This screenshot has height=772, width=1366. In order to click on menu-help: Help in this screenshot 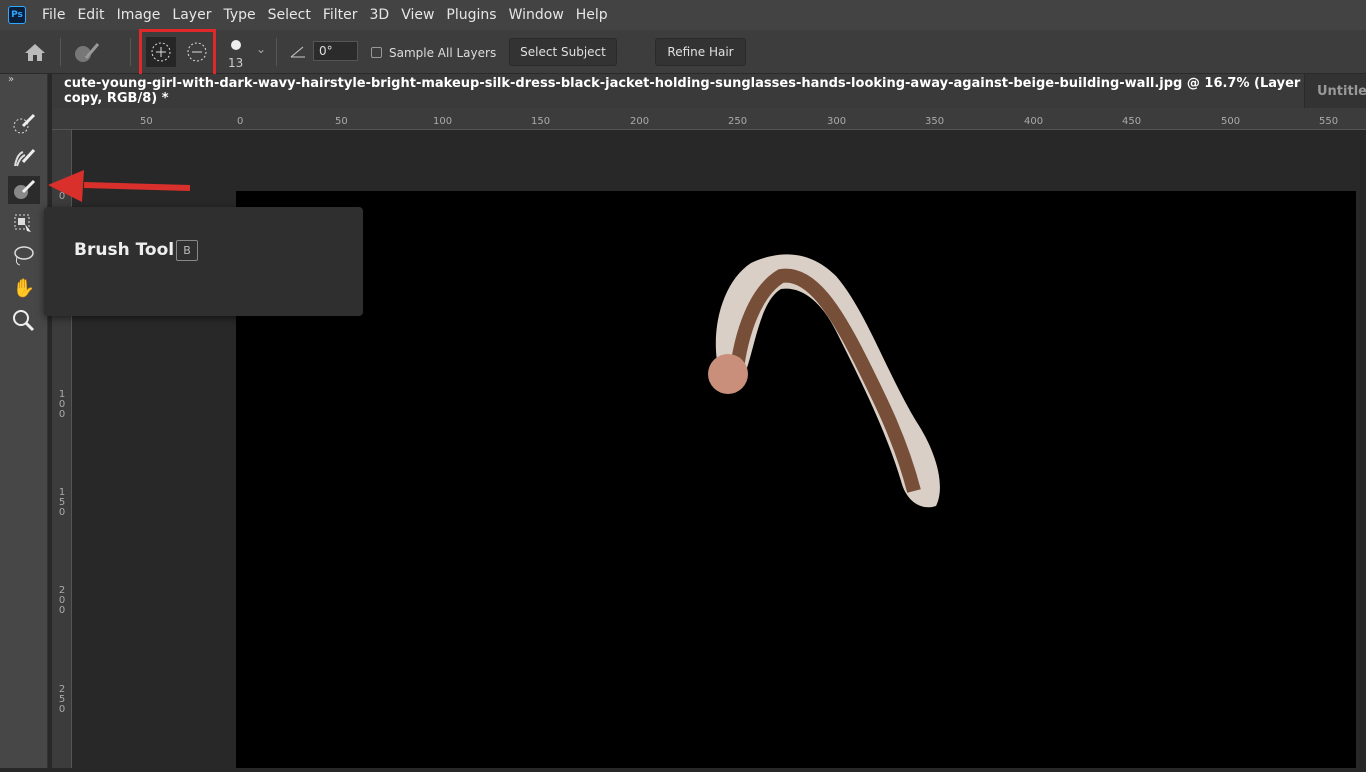, I will do `click(592, 15)`.